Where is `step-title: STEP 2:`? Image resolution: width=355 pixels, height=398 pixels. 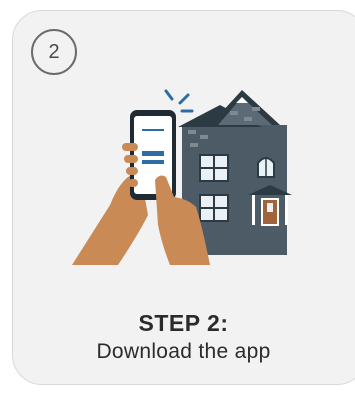 step-title: STEP 2: is located at coordinates (183, 323).